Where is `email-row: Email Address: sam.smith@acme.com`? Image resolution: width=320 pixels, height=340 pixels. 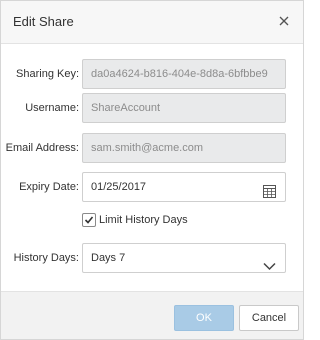 email-row: Email Address: sam.smith@acme.com is located at coordinates (152, 148).